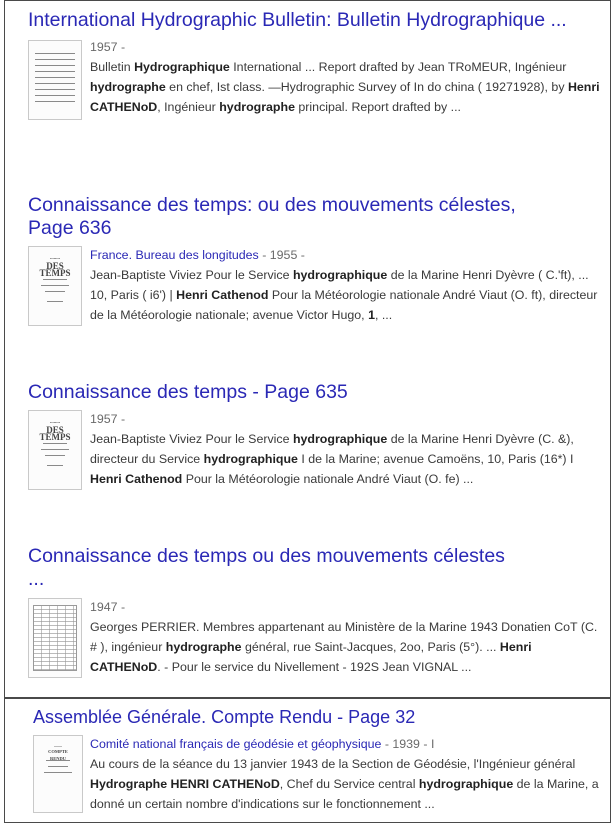  Describe the element at coordinates (281, 255) in the screenshot. I see `result-meta: - 1955 -` at that location.